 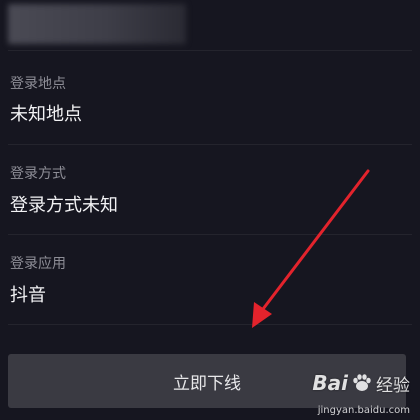 I want to click on login-method-label: 登录方式, so click(x=38, y=174).